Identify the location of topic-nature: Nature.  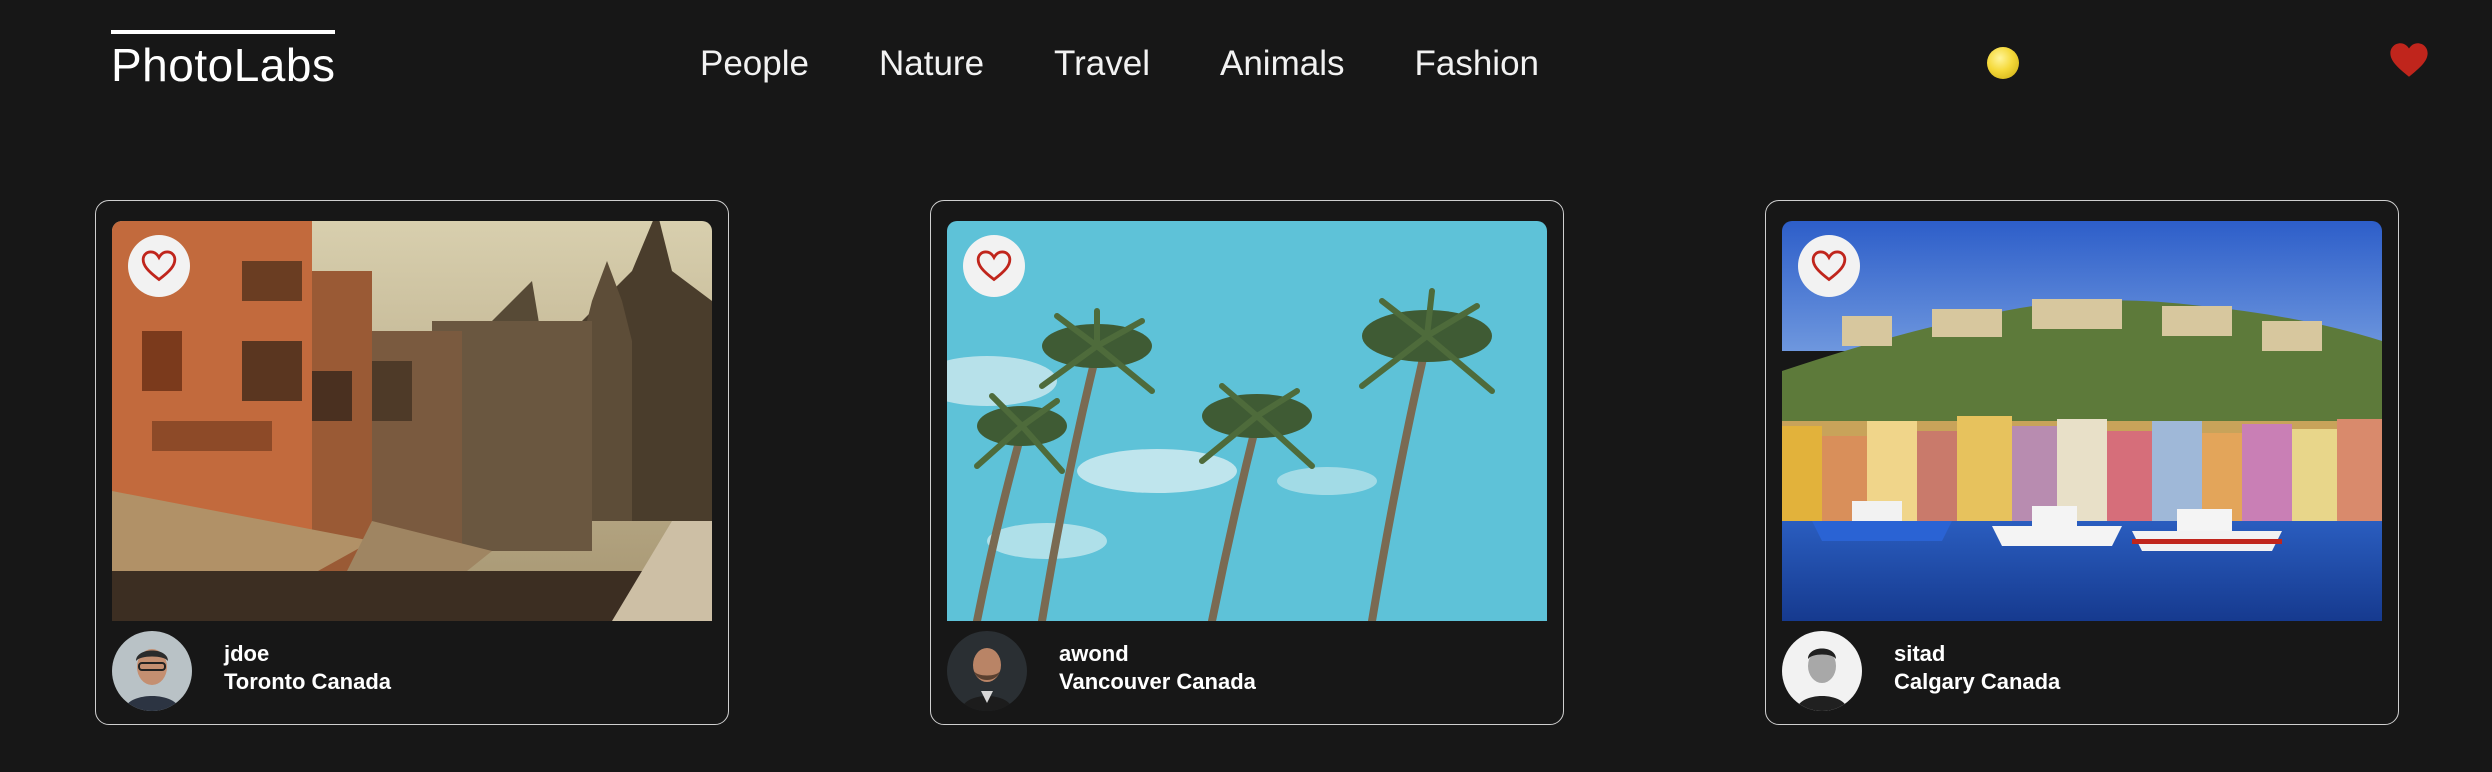
(931, 64).